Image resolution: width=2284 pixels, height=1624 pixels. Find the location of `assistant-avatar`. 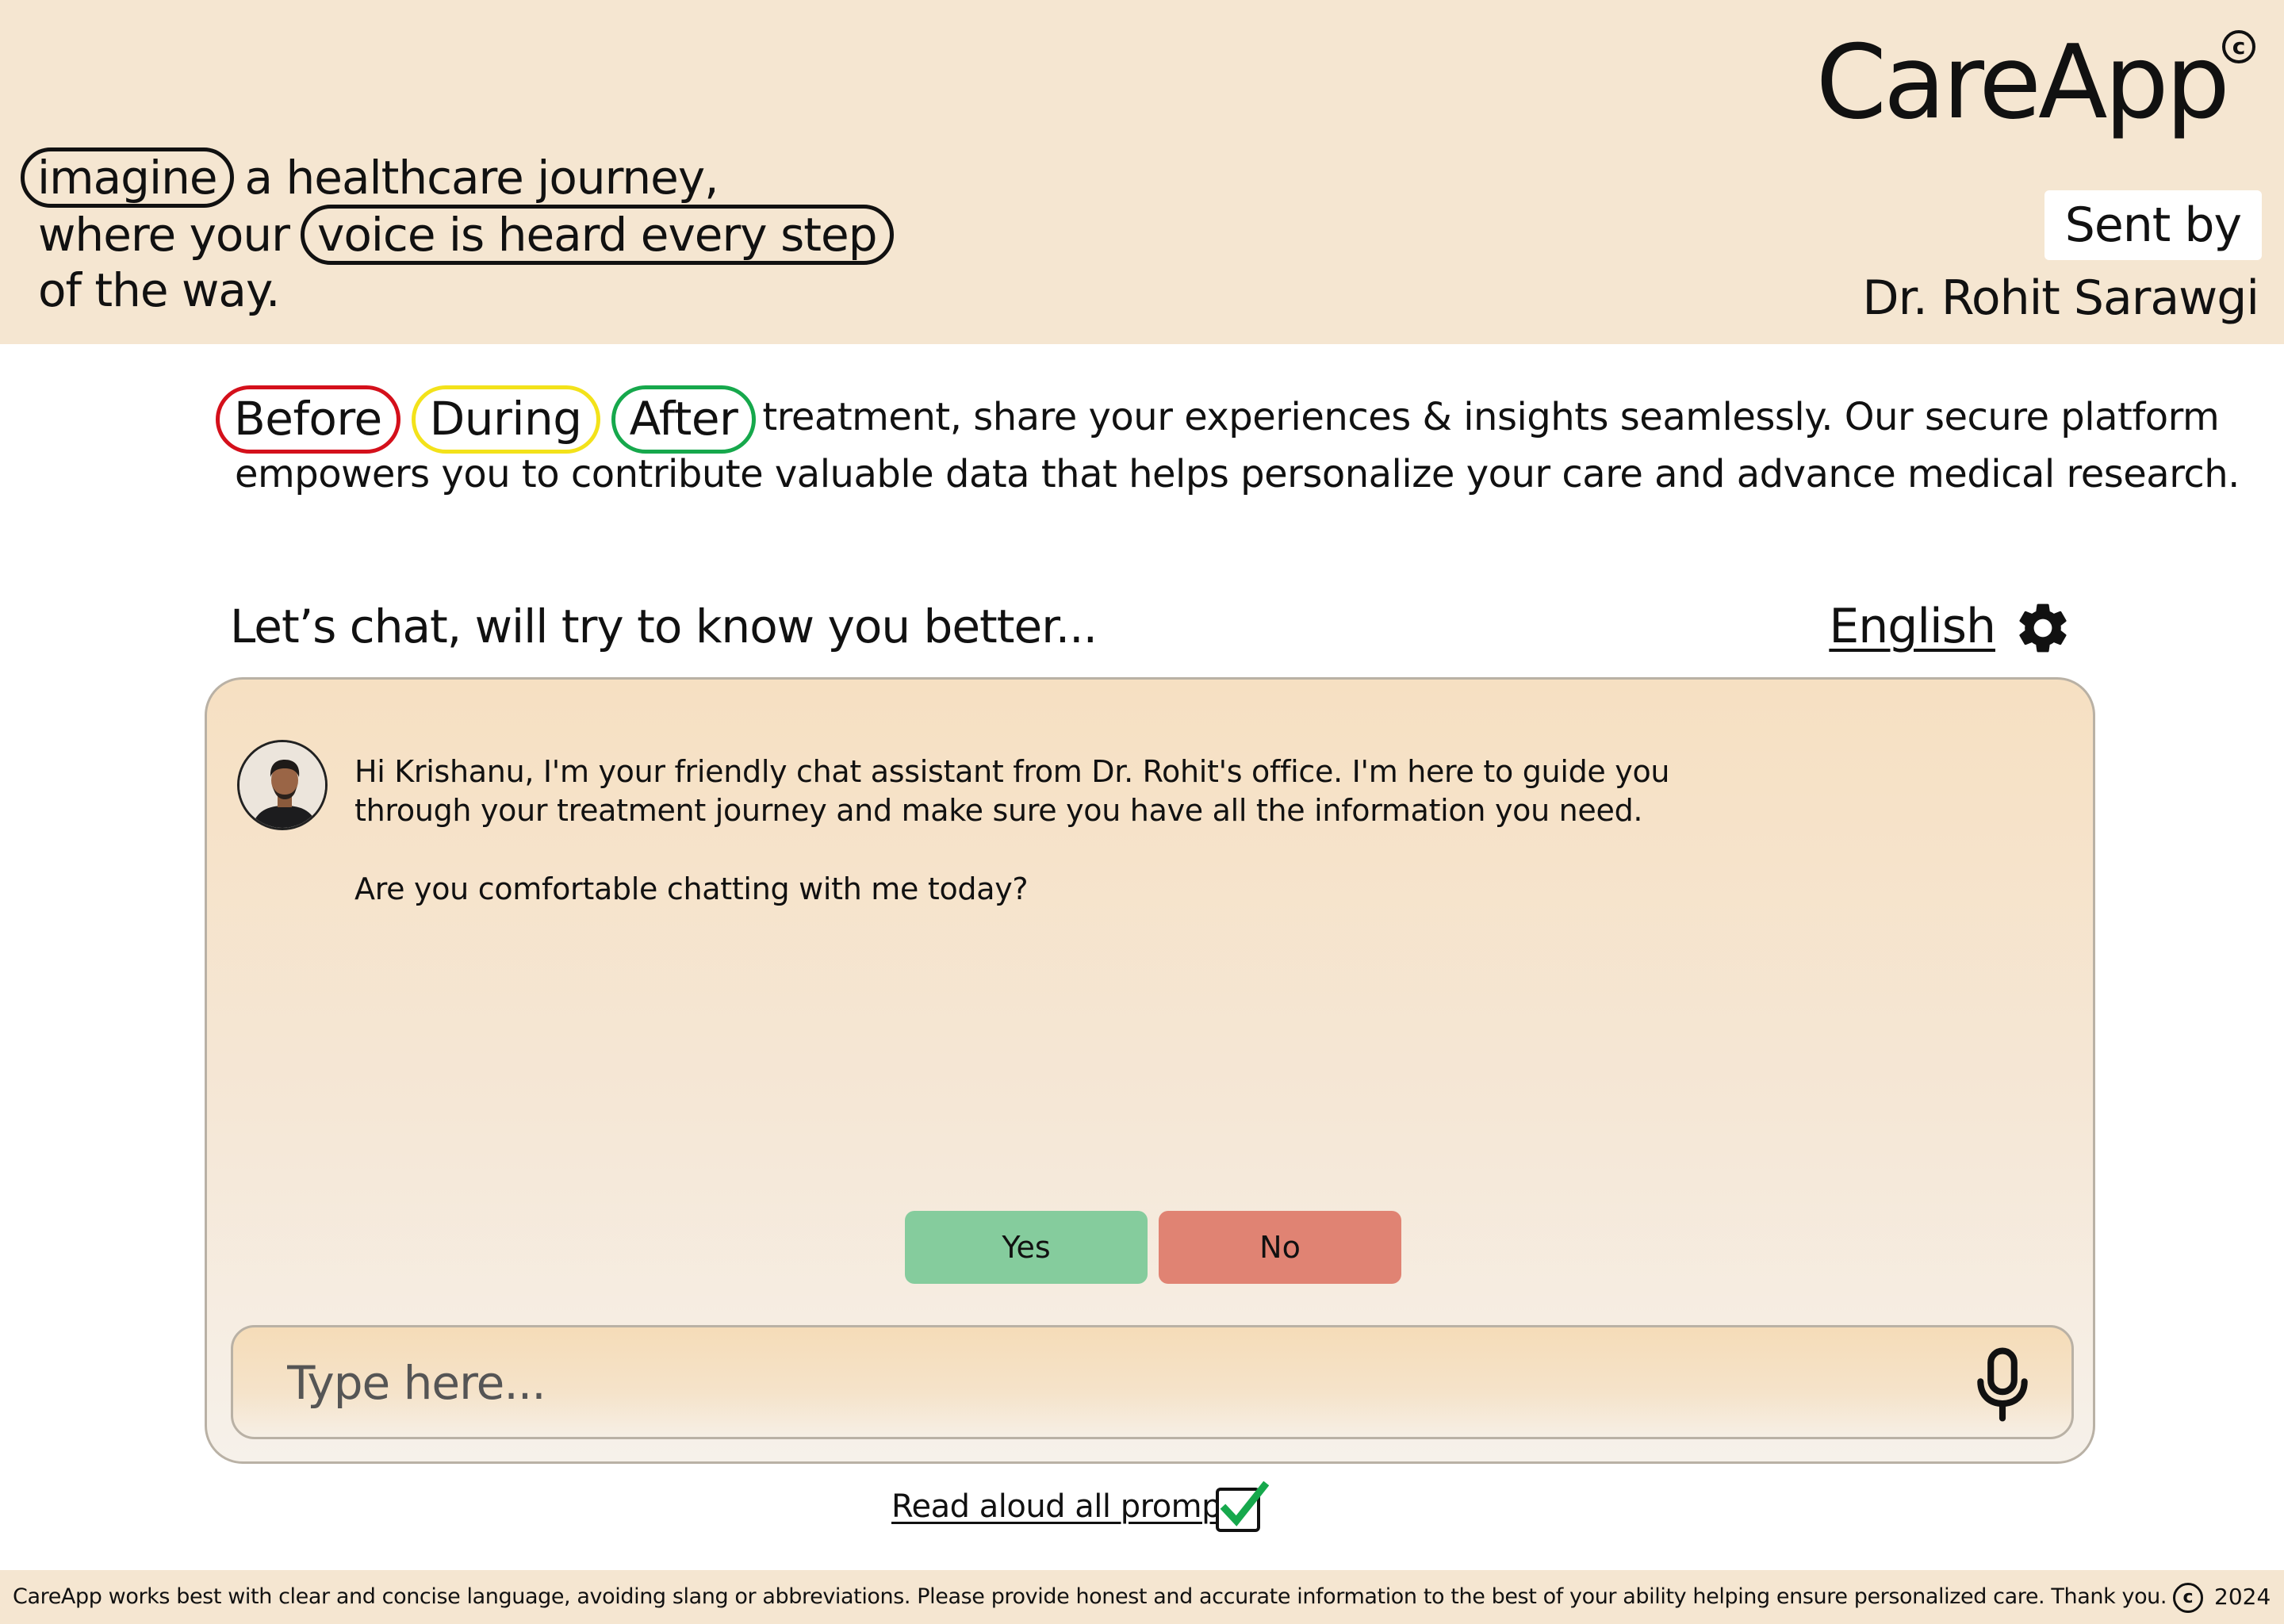

assistant-avatar is located at coordinates (282, 785).